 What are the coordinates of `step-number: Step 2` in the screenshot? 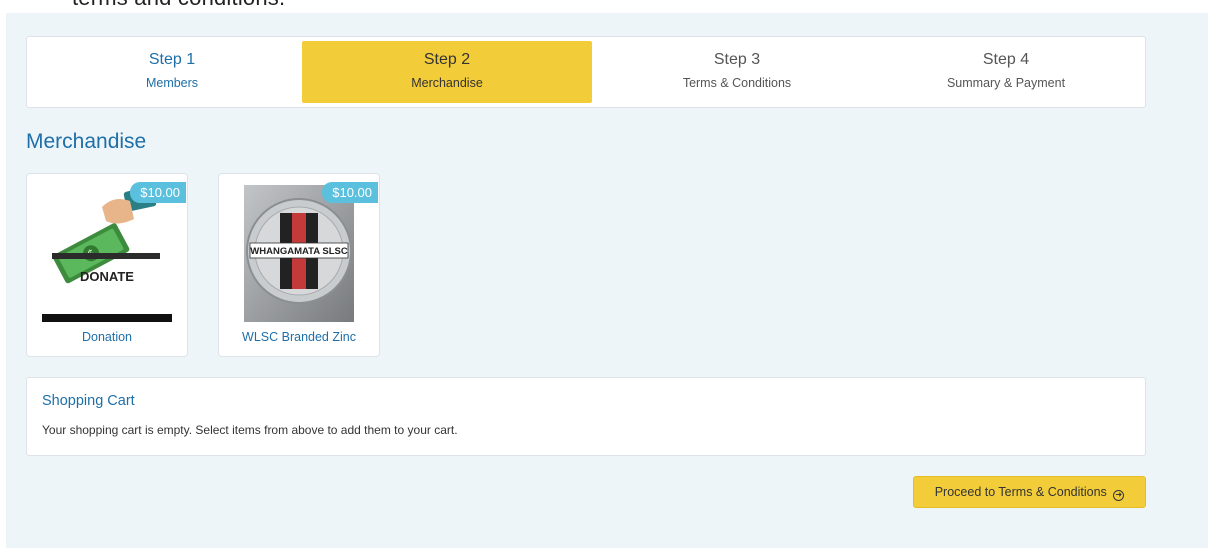 It's located at (447, 59).